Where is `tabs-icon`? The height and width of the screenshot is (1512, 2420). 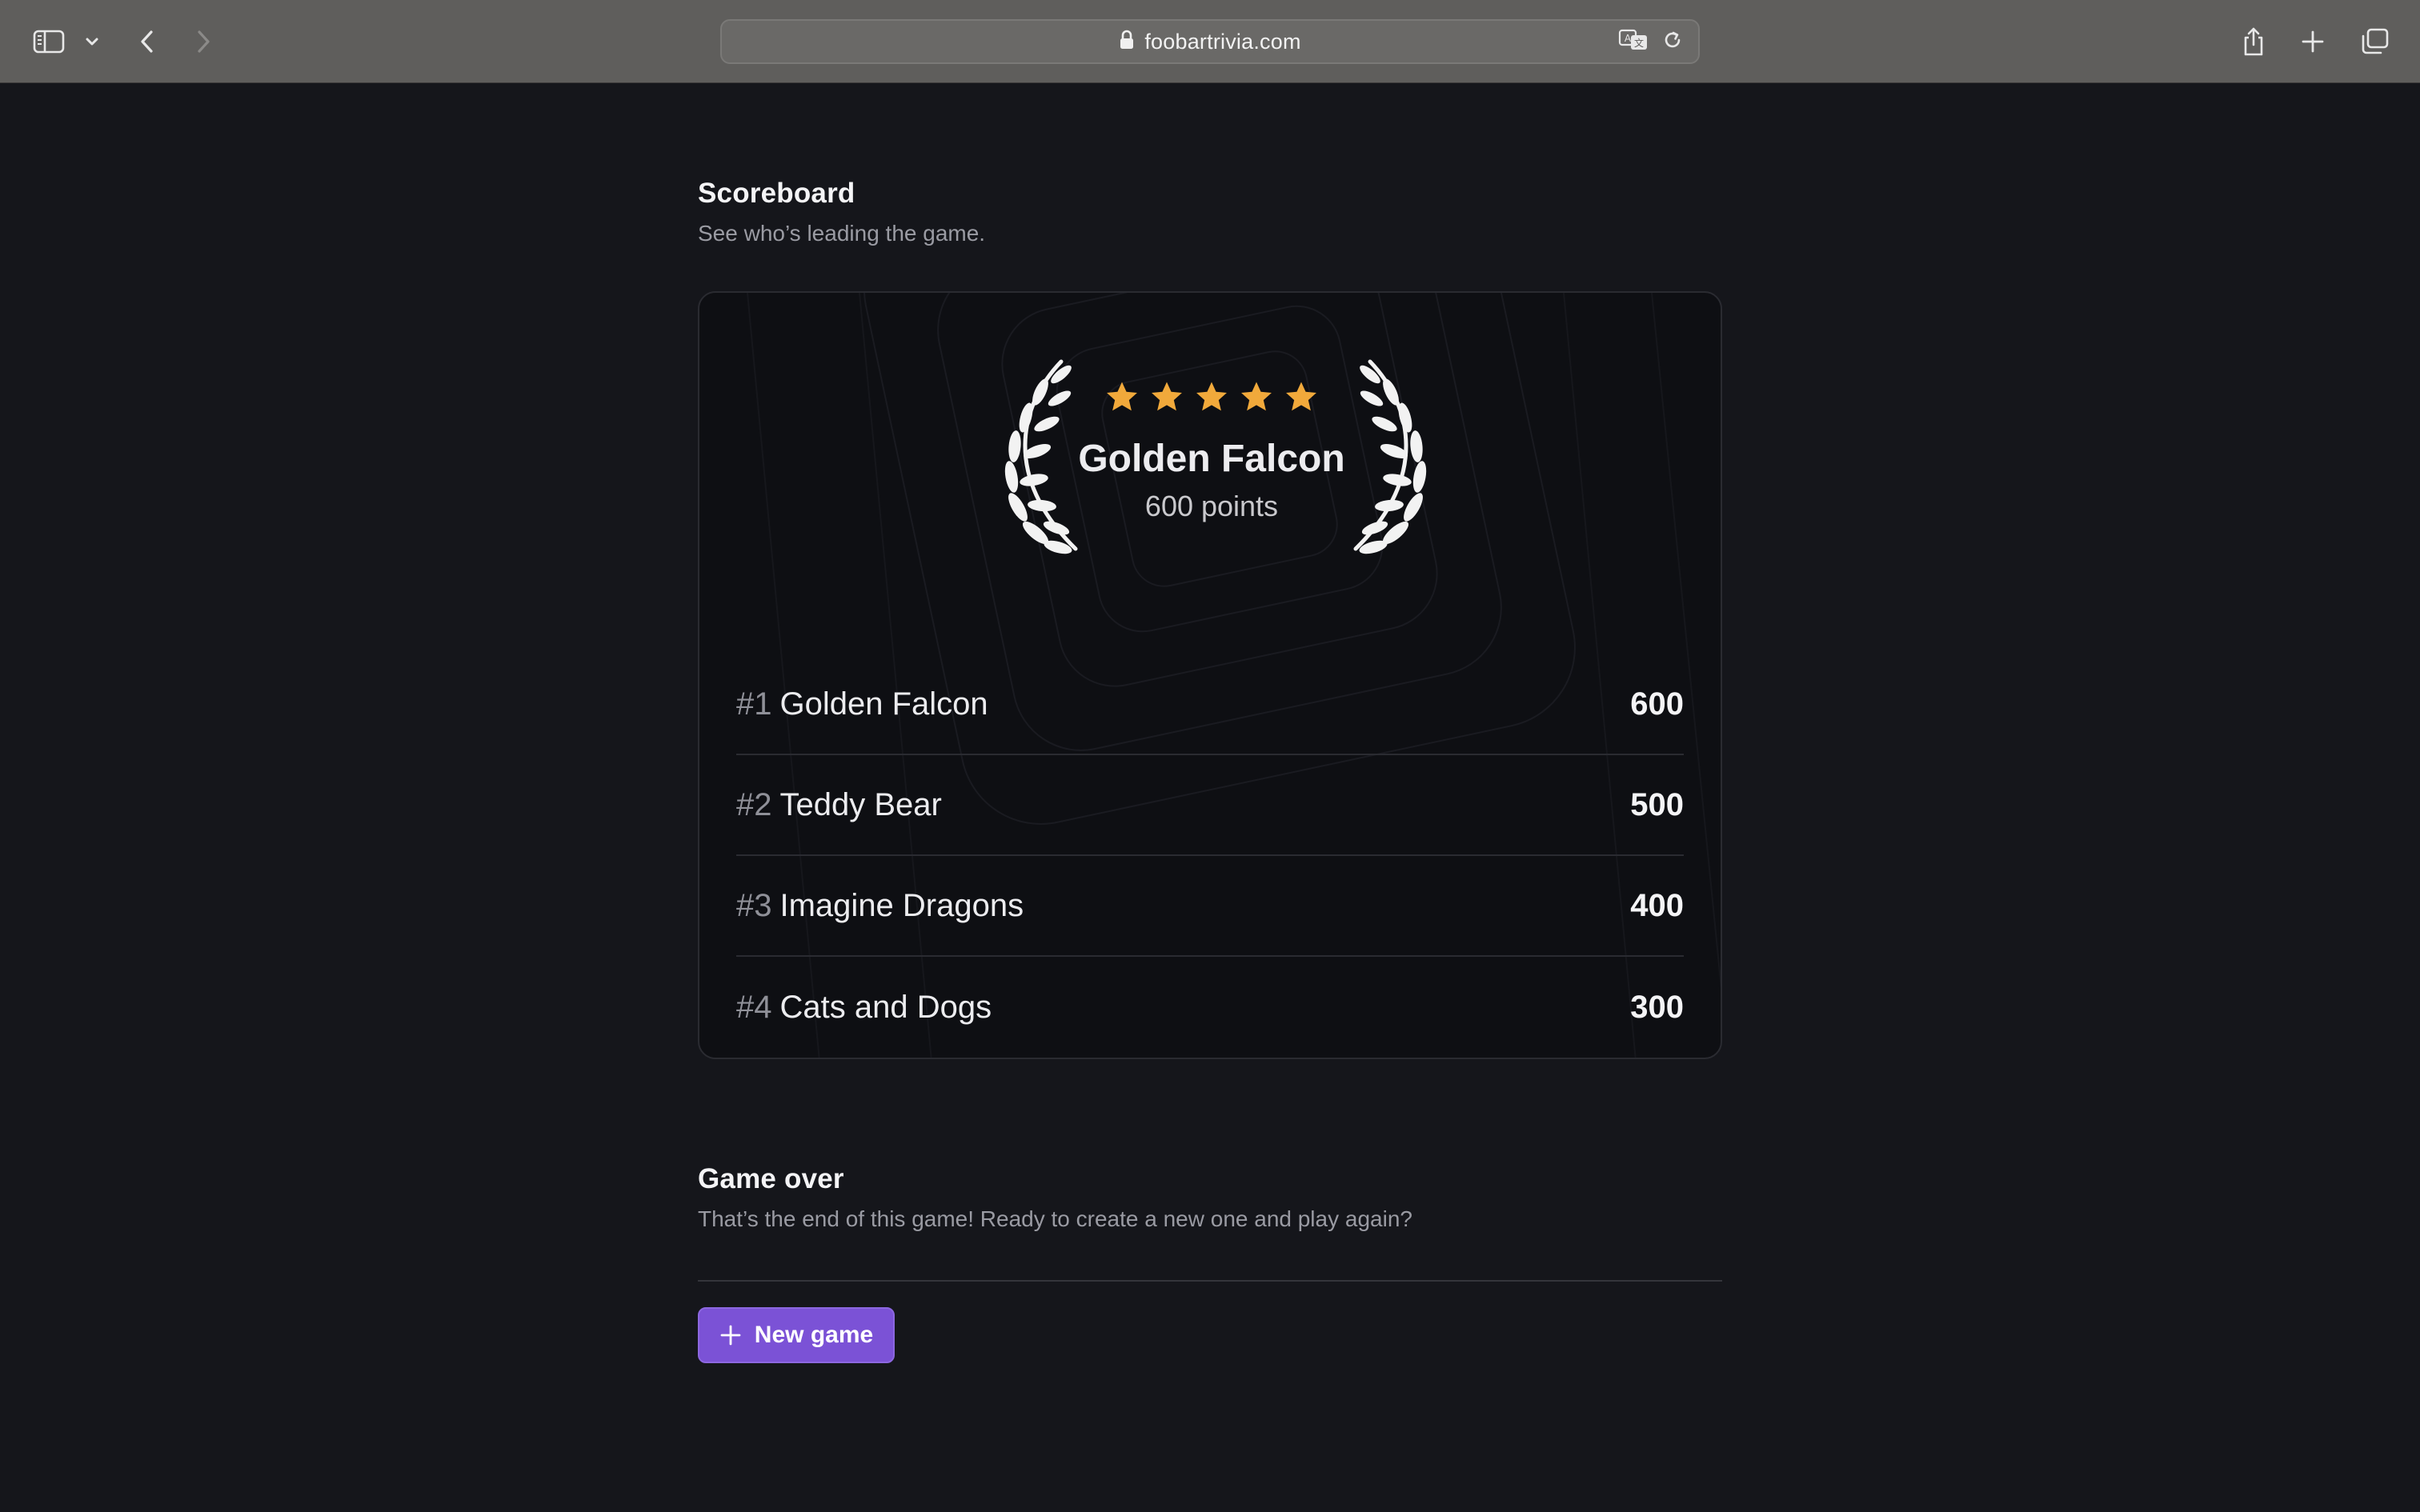 tabs-icon is located at coordinates (2375, 41).